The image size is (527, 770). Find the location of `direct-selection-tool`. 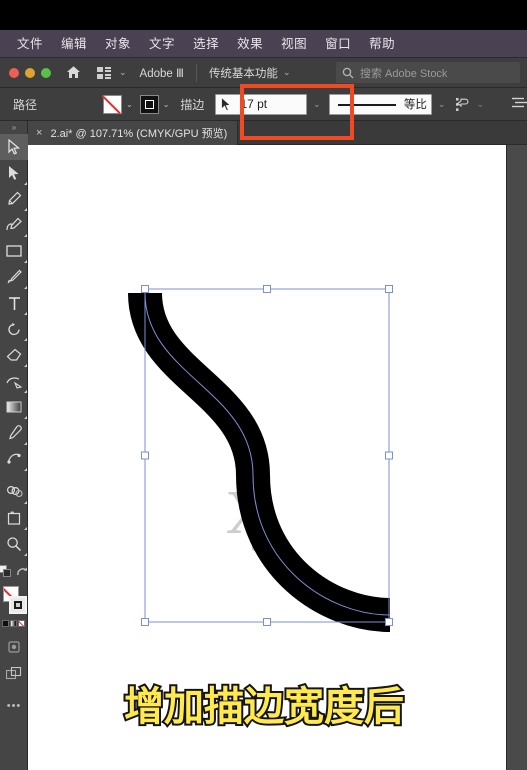

direct-selection-tool is located at coordinates (14, 173).